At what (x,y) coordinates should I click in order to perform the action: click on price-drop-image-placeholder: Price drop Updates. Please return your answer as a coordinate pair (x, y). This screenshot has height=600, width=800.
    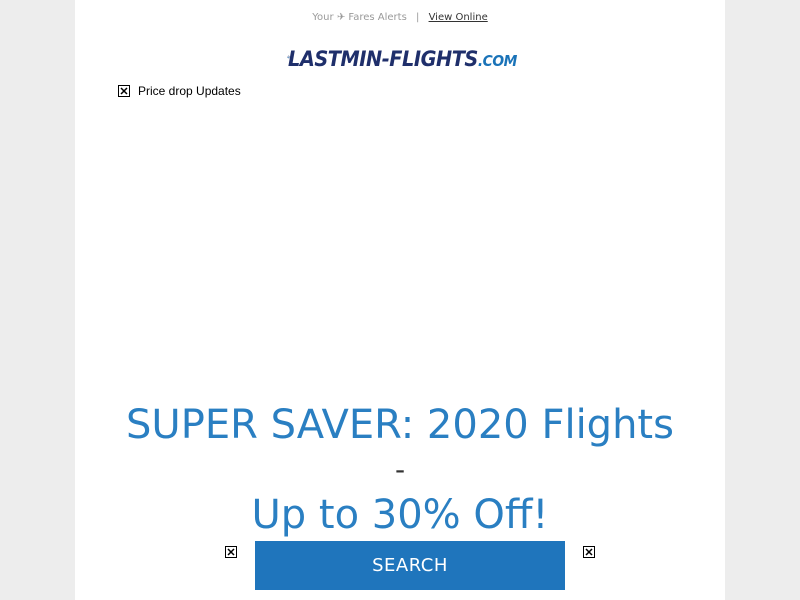
    Looking at the image, I should click on (179, 91).